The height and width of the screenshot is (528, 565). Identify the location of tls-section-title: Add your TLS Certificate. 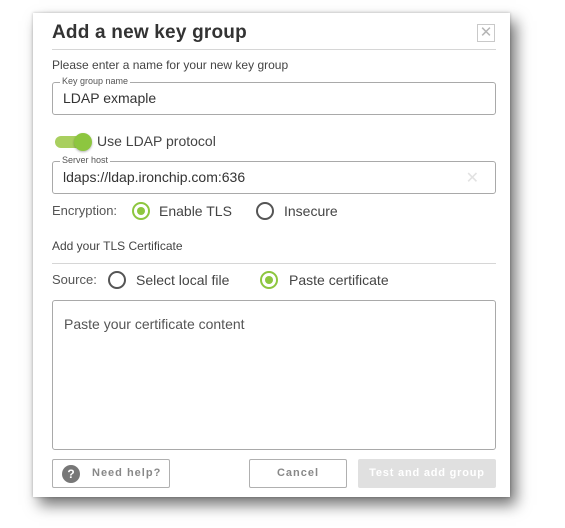
(117, 246).